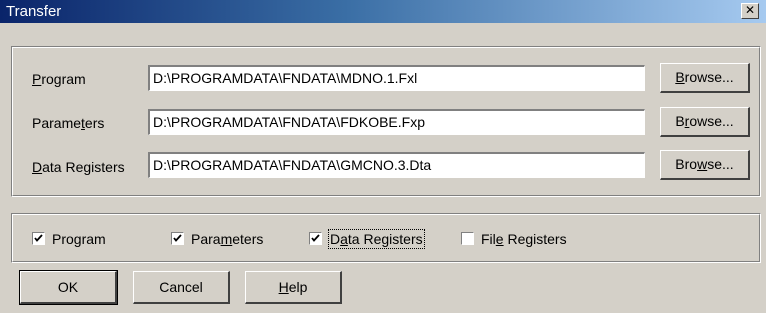  I want to click on option-parameters-label: Parameters, so click(227, 239).